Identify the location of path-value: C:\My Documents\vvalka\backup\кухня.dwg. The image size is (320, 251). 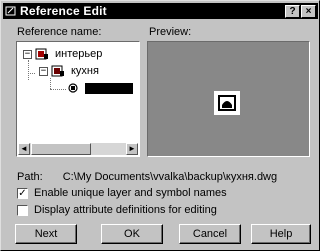
(170, 177).